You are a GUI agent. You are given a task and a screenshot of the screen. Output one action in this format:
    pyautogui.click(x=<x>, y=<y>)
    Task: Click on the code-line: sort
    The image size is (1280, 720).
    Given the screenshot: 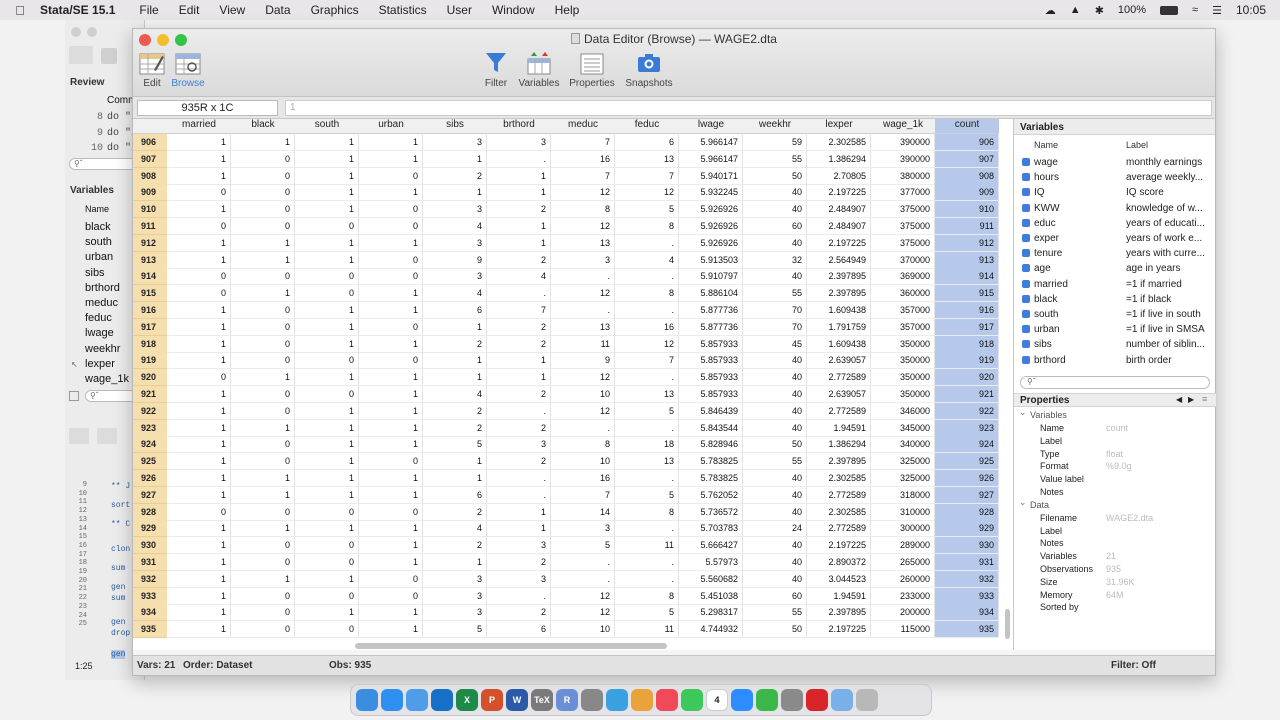 What is the action you would take?
    pyautogui.click(x=120, y=505)
    